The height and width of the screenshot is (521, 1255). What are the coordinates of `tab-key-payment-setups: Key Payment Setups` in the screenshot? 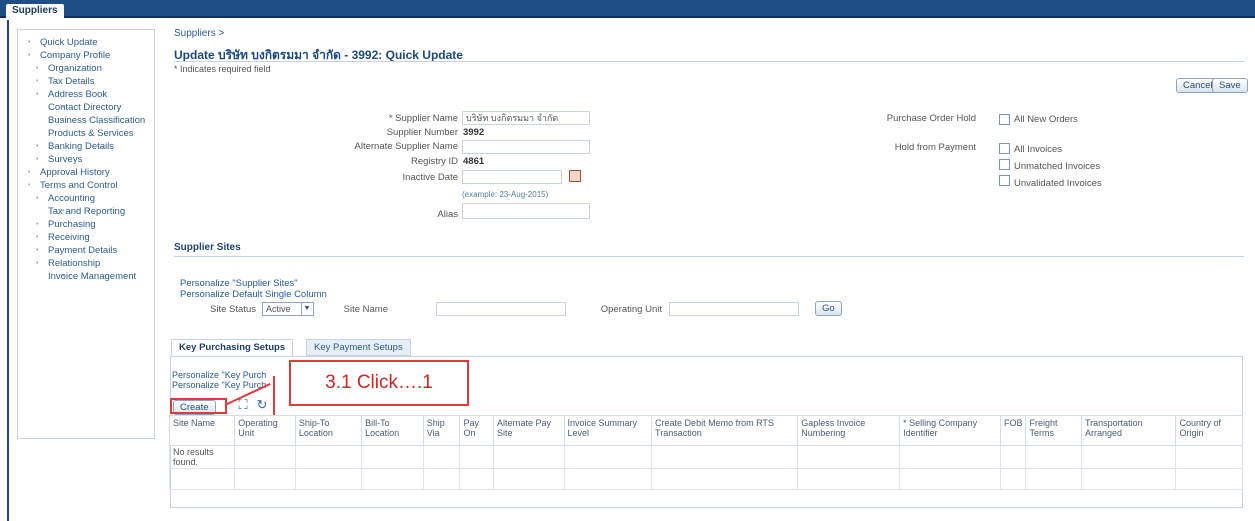 It's located at (358, 347).